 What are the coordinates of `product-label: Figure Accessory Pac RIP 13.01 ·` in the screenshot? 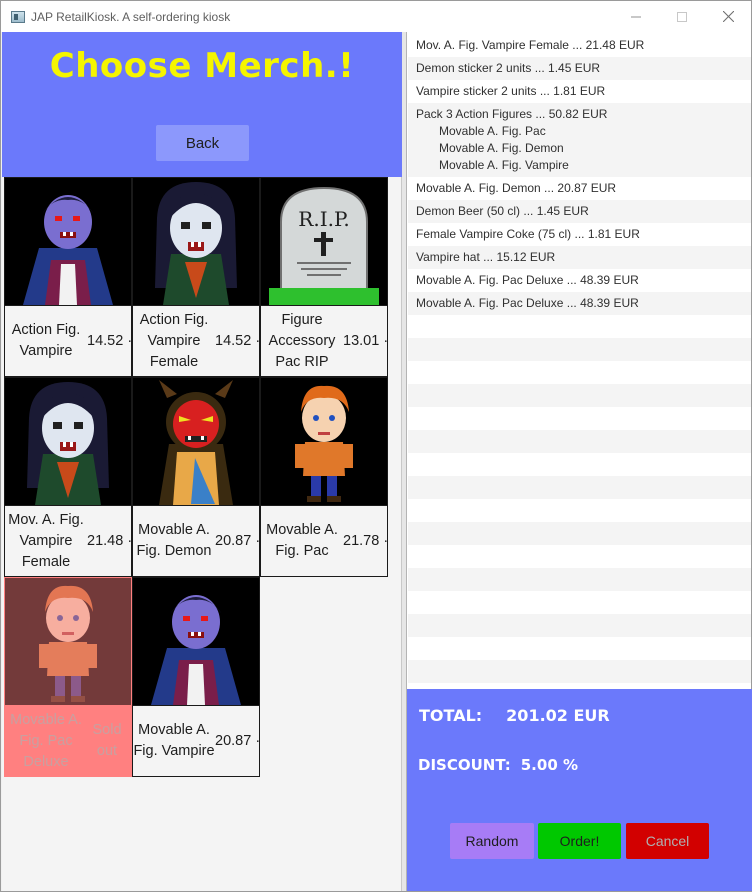 It's located at (325, 340).